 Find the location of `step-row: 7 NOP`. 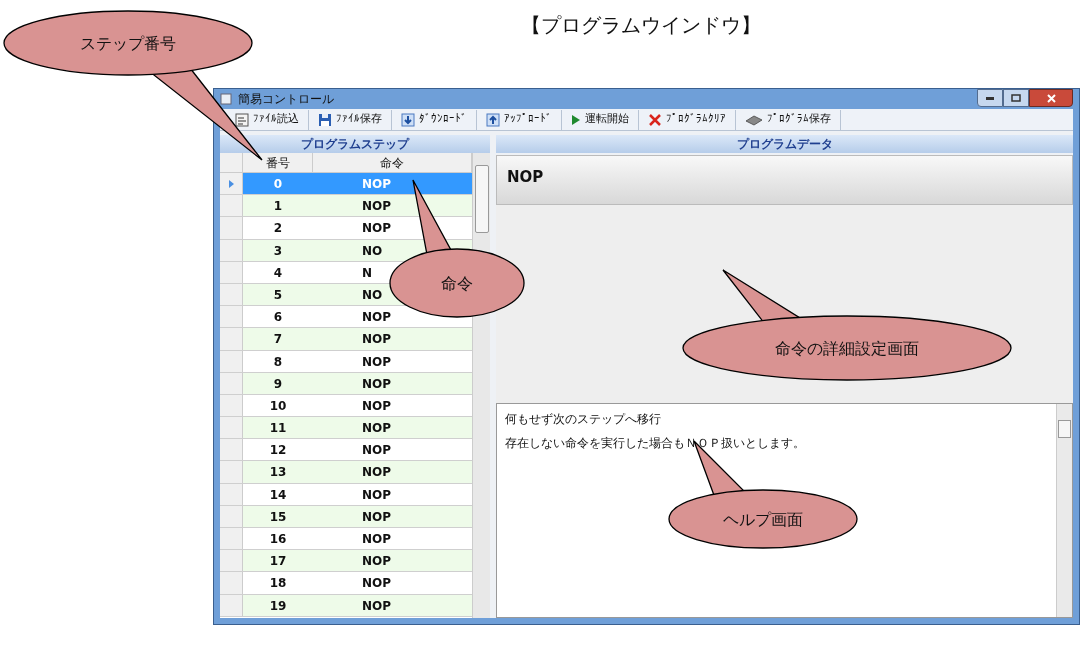

step-row: 7 NOP is located at coordinates (346, 339).